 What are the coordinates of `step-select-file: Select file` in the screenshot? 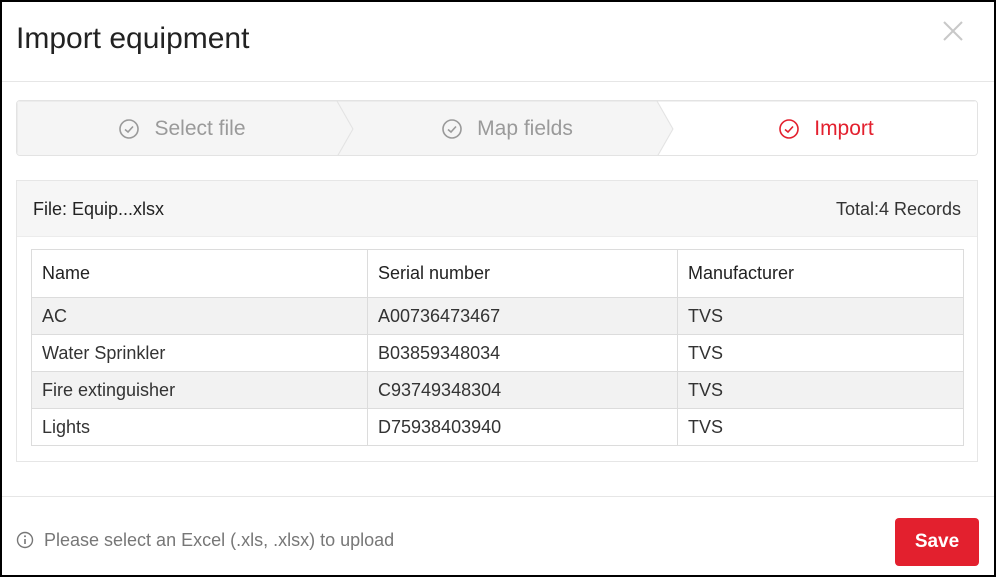 It's located at (182, 128).